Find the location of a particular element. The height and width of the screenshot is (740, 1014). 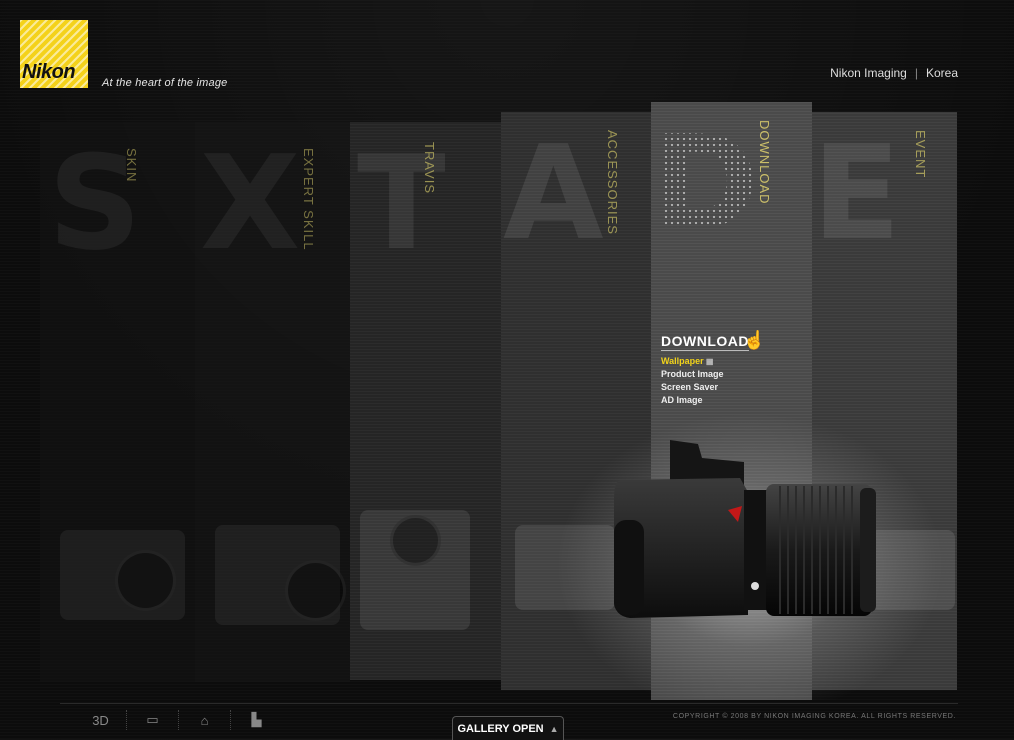

hand-cursor-icon: ☝ is located at coordinates (754, 340).